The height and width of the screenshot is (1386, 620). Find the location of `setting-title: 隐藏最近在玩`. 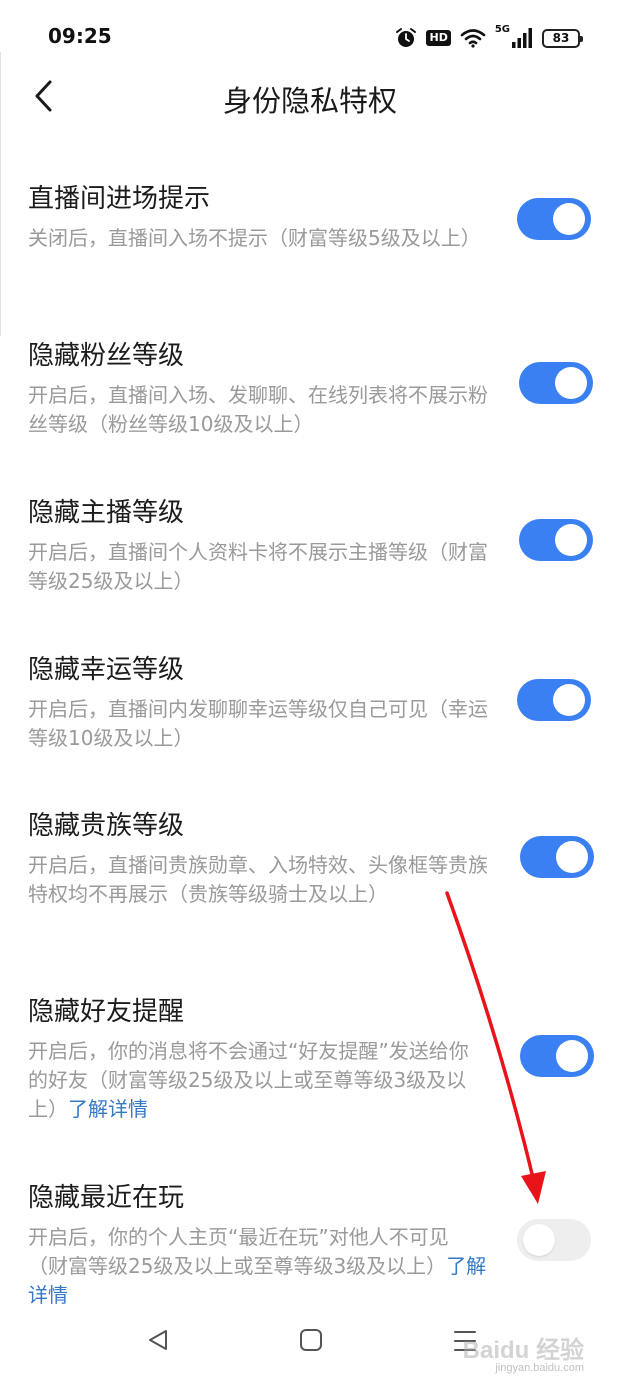

setting-title: 隐藏最近在玩 is located at coordinates (106, 1198).